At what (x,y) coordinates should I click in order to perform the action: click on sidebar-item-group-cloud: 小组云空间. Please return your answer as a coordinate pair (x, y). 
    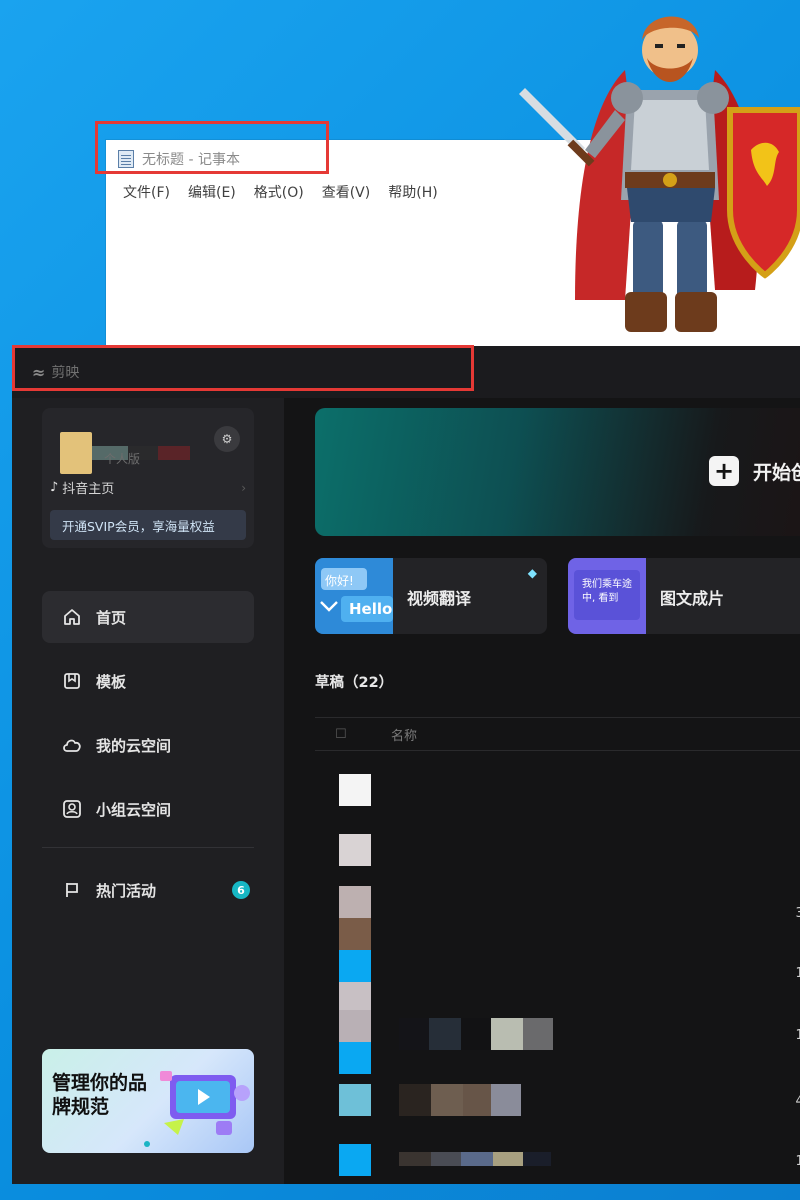
    Looking at the image, I should click on (148, 809).